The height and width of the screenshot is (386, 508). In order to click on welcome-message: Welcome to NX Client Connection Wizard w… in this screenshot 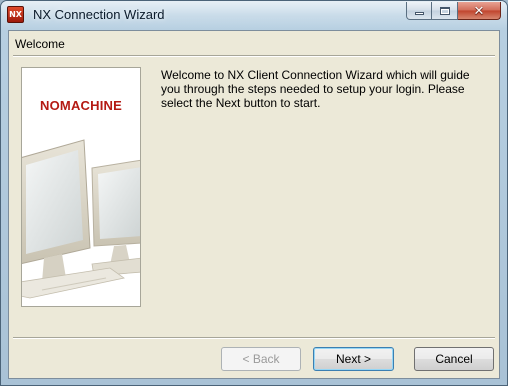, I will do `click(315, 89)`.